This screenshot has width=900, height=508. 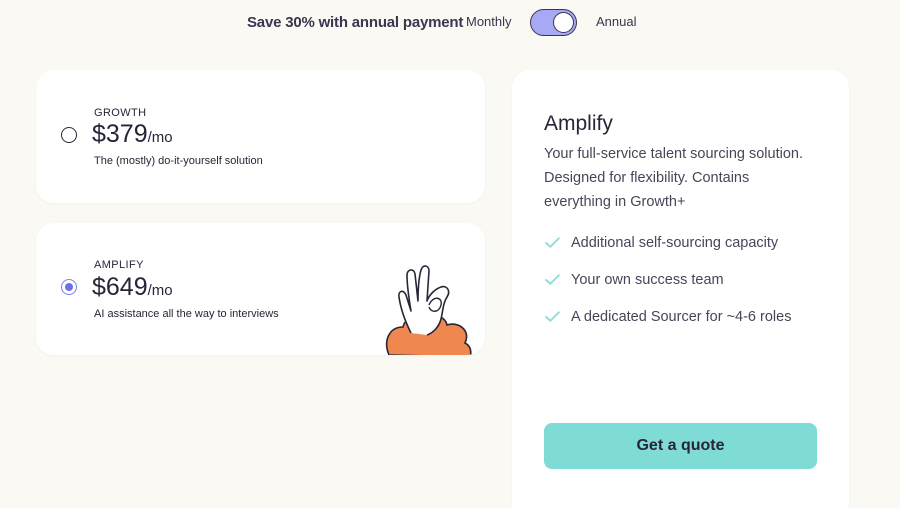 I want to click on plan-name: AMPLIFY, so click(x=119, y=265).